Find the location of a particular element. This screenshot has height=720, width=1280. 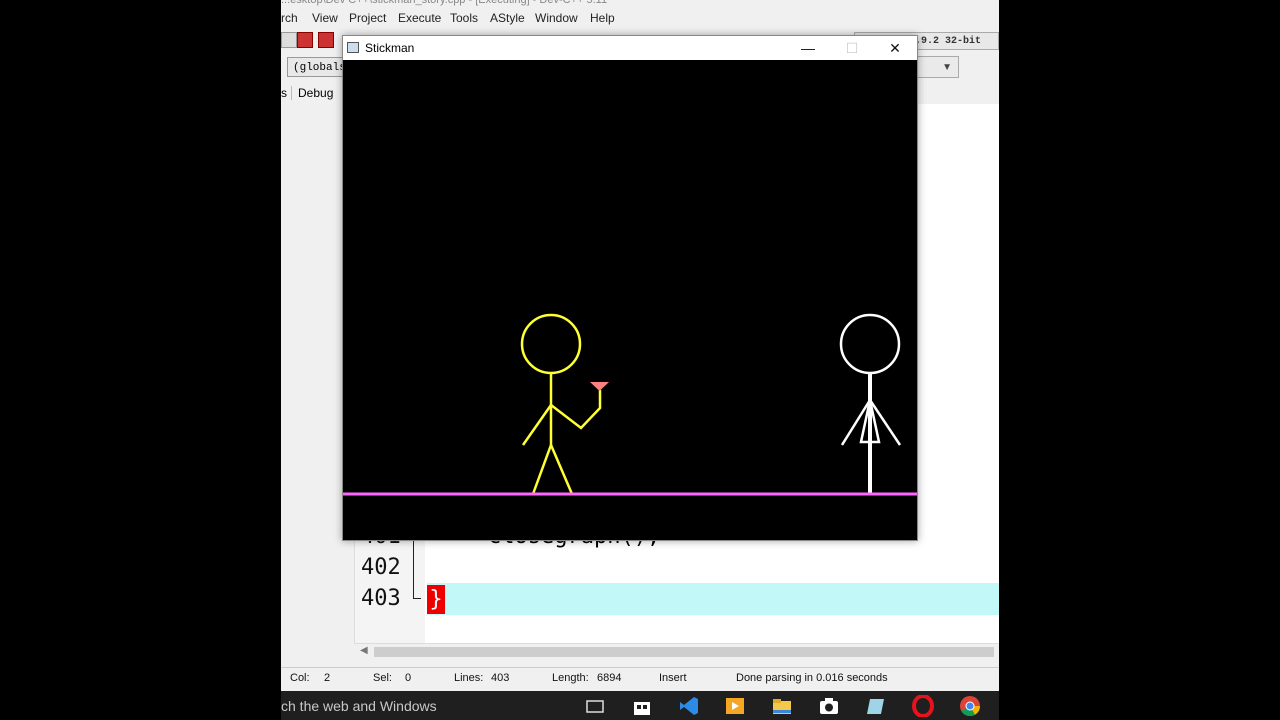

yellow-stickman-head is located at coordinates (551, 344).